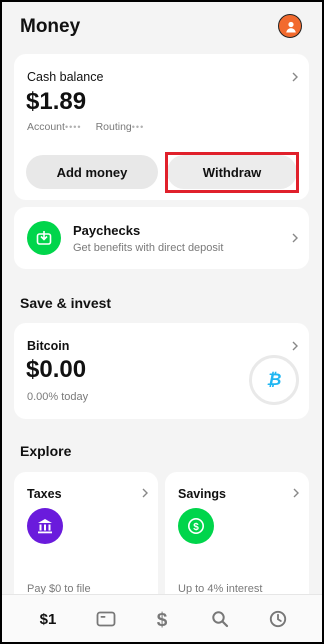 Image resolution: width=324 pixels, height=644 pixels. I want to click on bitcoin-change: 0.00% today, so click(58, 397).